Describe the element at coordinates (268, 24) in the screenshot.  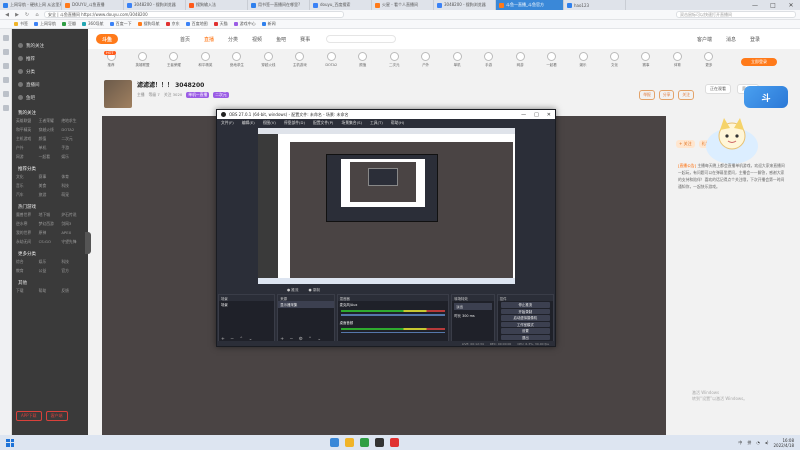
I see `bookmark-item: 新闻` at that location.